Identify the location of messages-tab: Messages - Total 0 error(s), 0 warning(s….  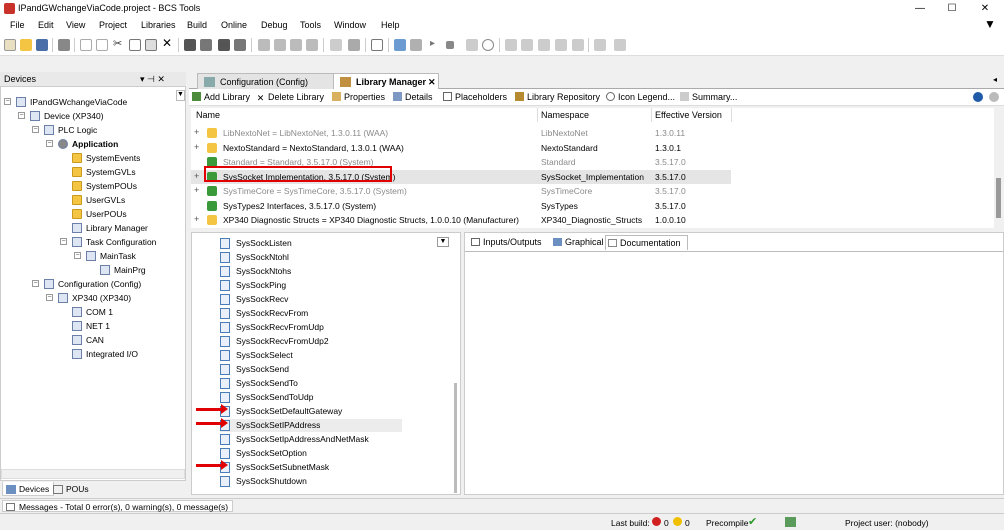
(118, 506).